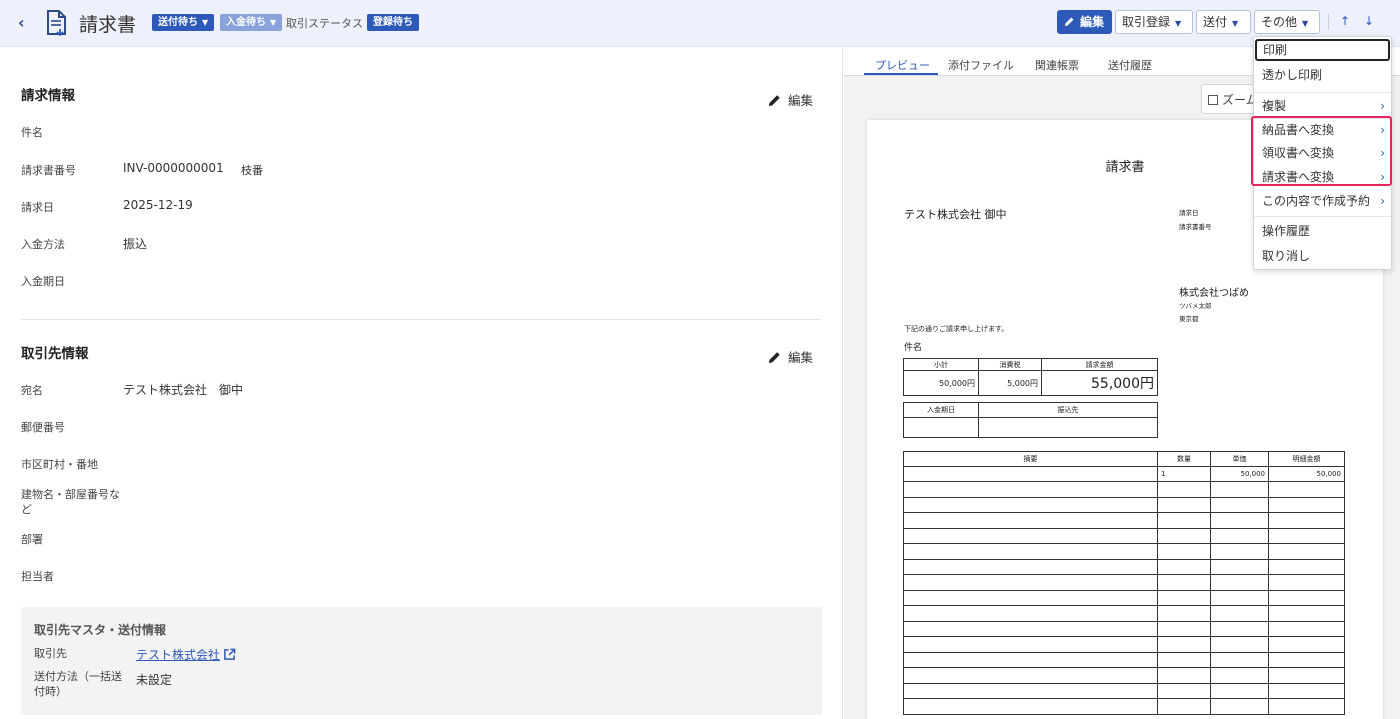  I want to click on payment-table: 入金期日 振込先, so click(1030, 420).